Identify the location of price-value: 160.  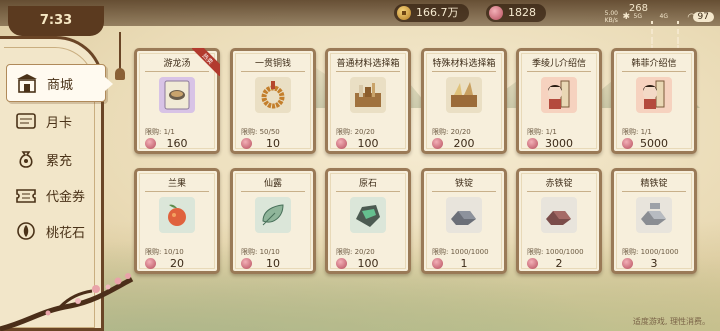
(177, 143).